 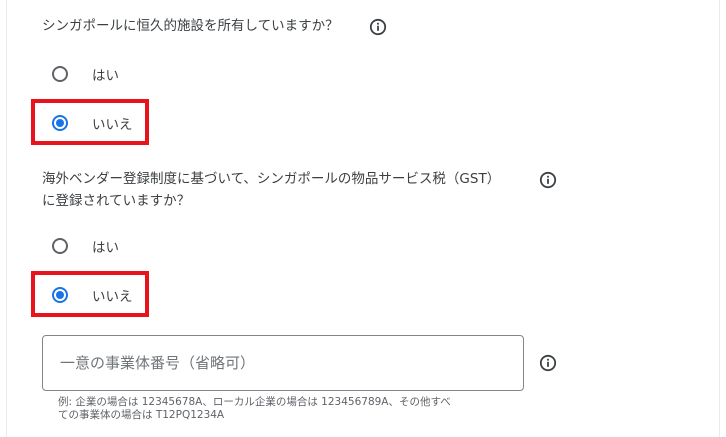 What do you see at coordinates (85, 246) in the screenshot?
I see `q2-option-yes: はい` at bounding box center [85, 246].